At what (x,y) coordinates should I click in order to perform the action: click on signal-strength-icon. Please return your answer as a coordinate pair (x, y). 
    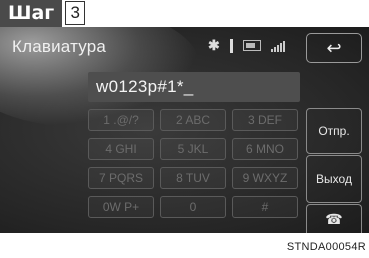
    Looking at the image, I should click on (277, 46).